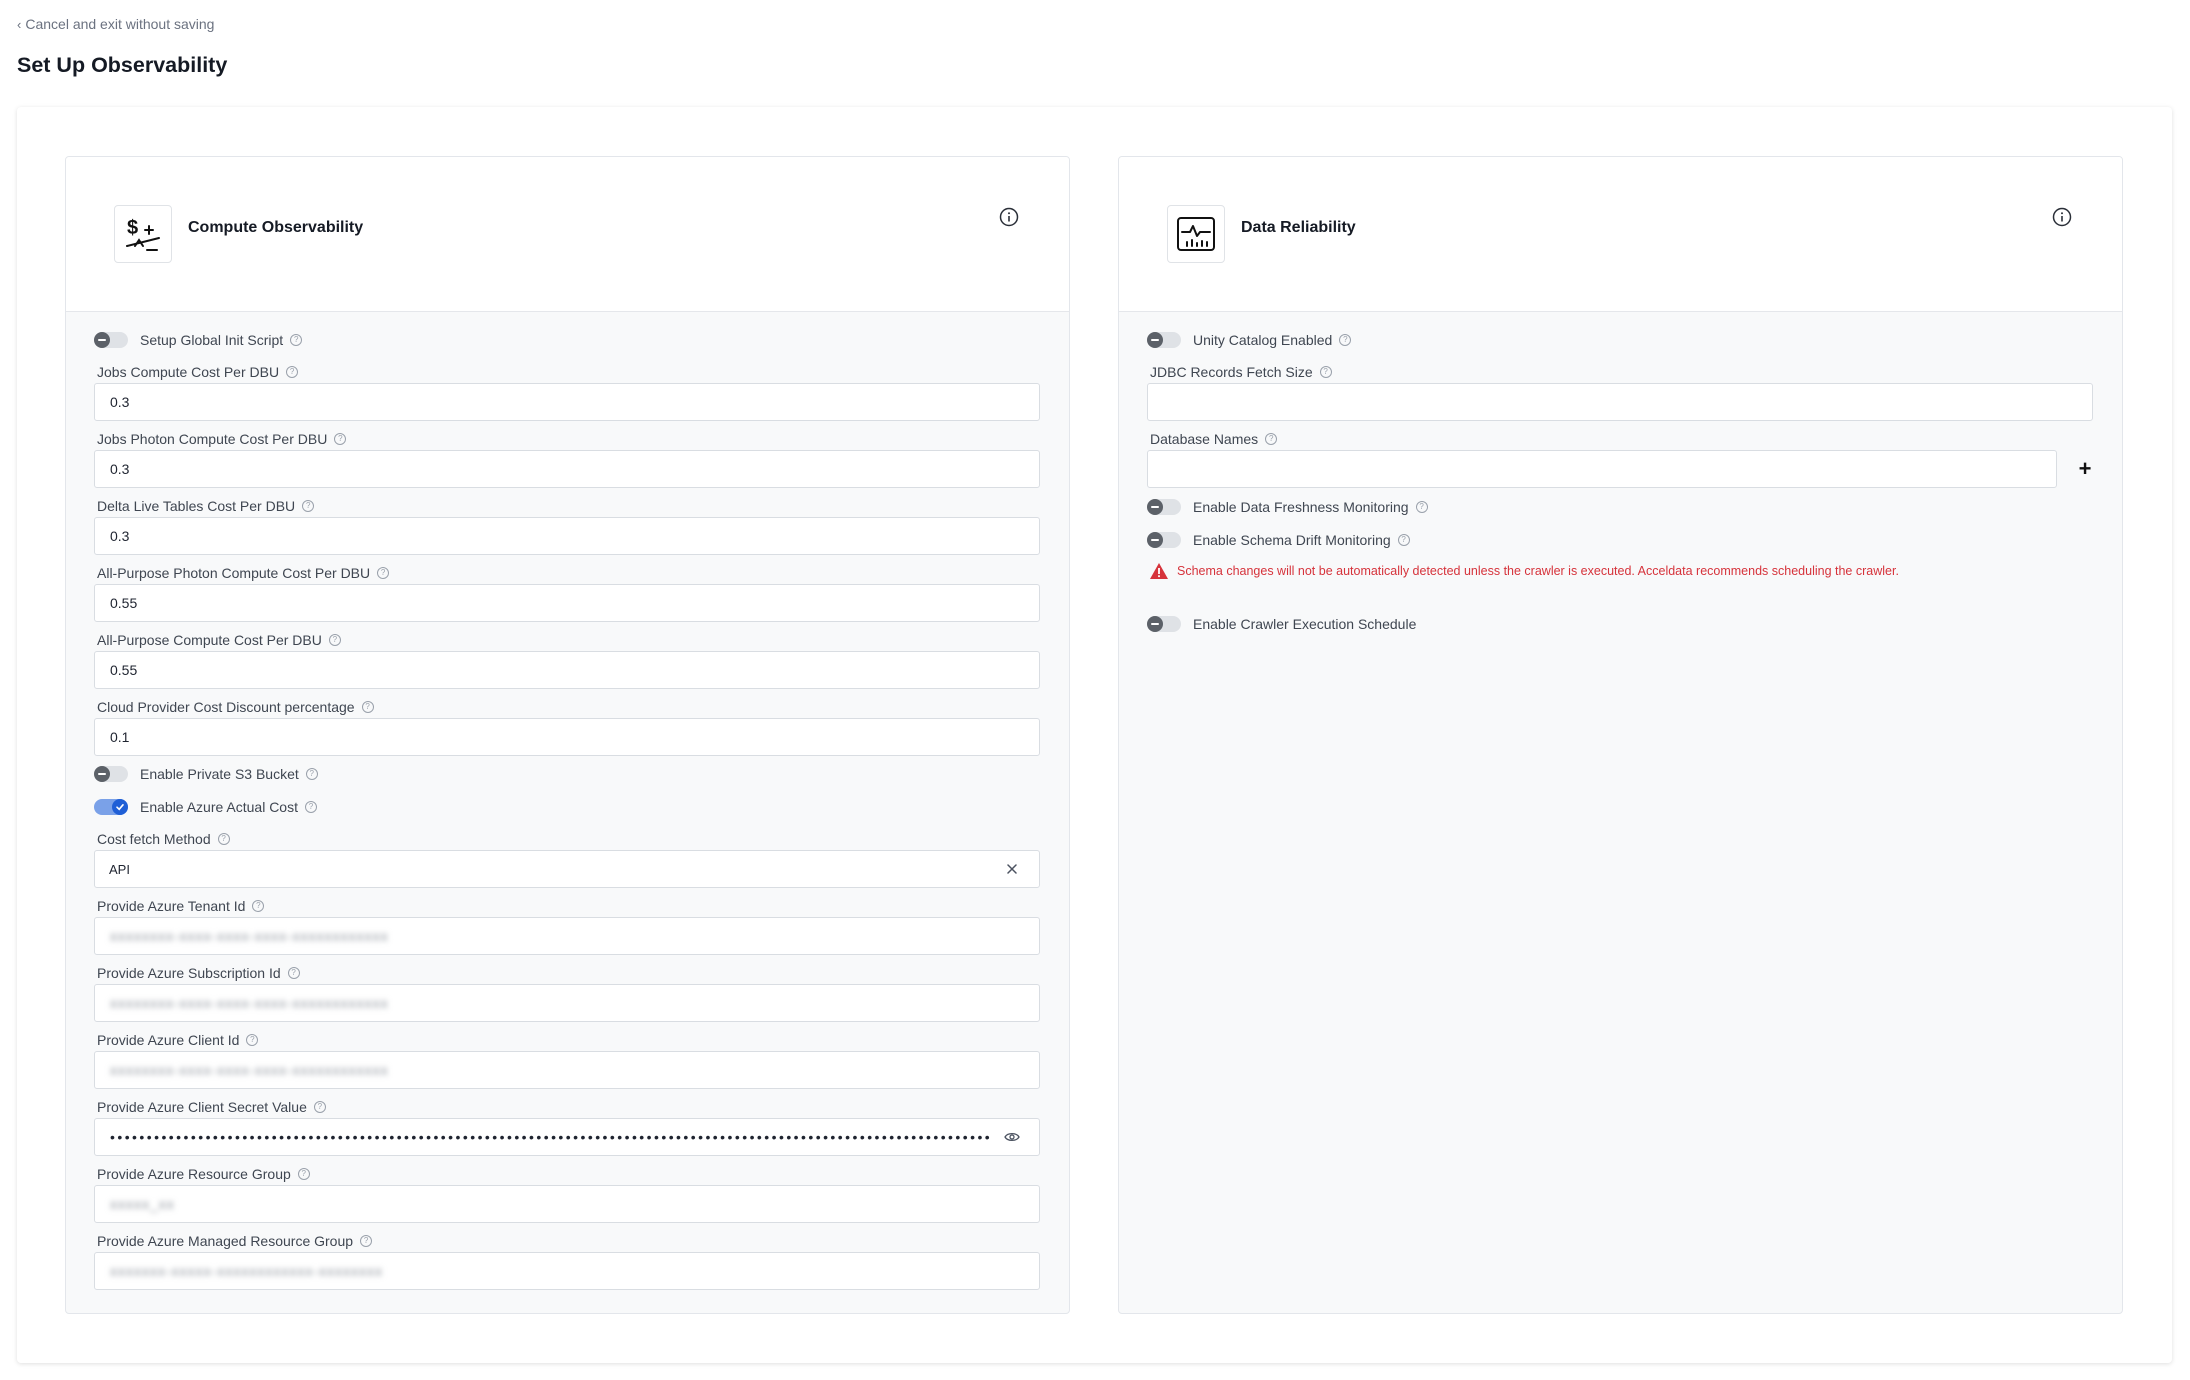  I want to click on unity-catalog-row: Unity Catalog Enabled ?, so click(1249, 340).